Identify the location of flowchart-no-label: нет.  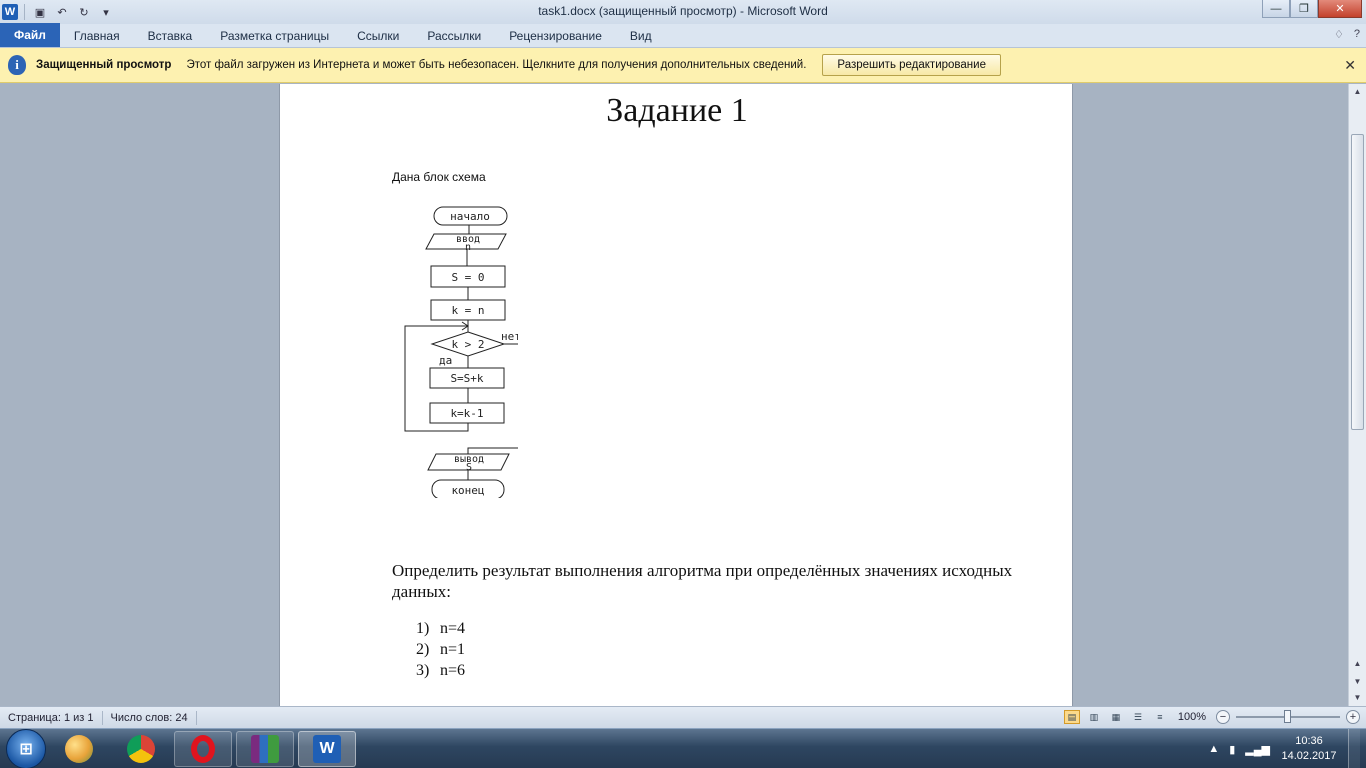
(509, 336).